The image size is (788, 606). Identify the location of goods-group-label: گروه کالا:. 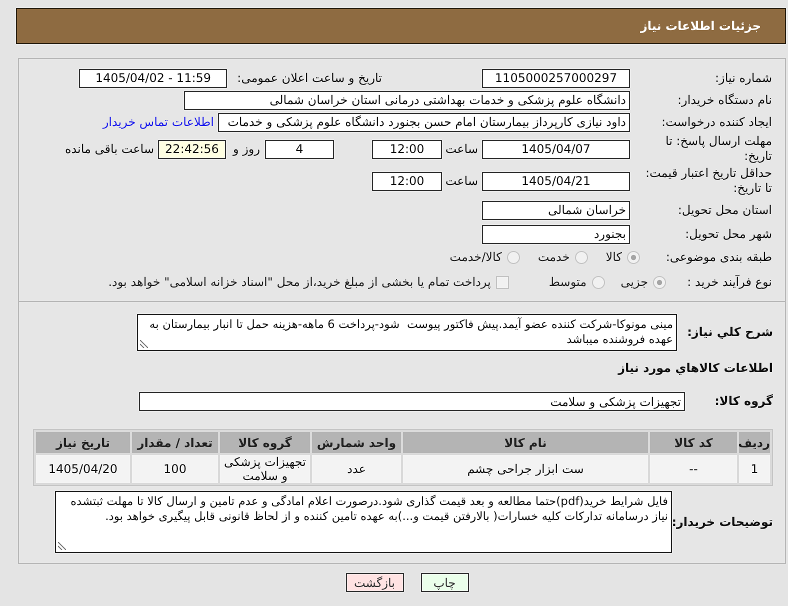
(743, 401).